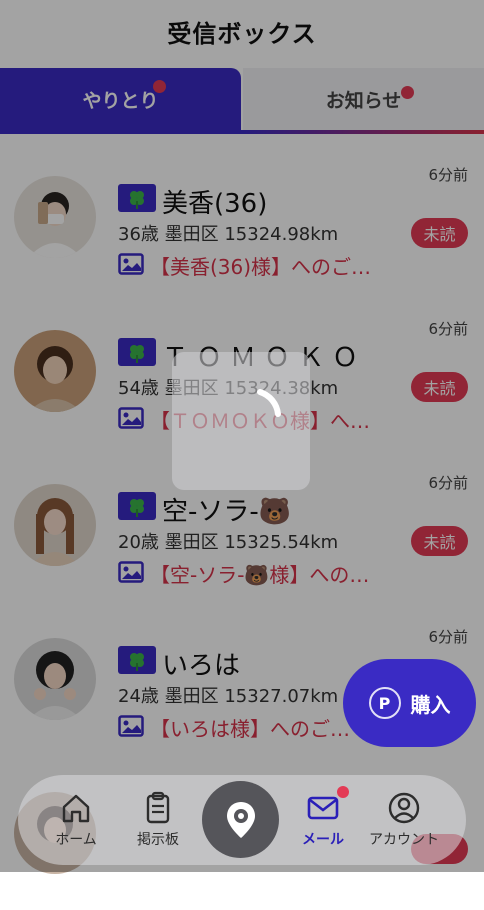 This screenshot has width=484, height=910. I want to click on nav-board: 掲示板, so click(158, 820).